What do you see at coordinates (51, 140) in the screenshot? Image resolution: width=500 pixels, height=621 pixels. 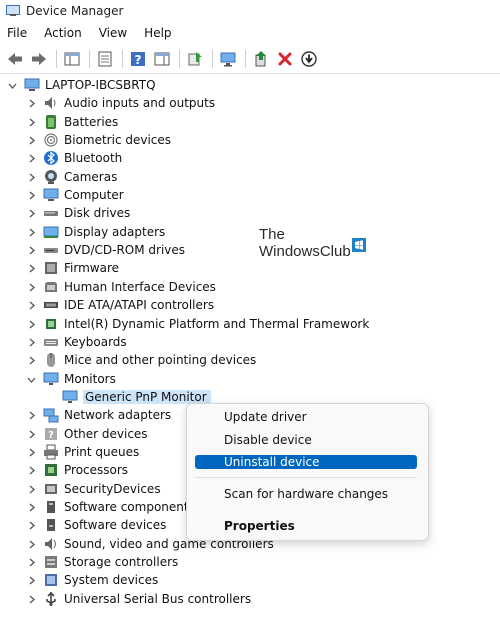 I see `fingerprint-icon` at bounding box center [51, 140].